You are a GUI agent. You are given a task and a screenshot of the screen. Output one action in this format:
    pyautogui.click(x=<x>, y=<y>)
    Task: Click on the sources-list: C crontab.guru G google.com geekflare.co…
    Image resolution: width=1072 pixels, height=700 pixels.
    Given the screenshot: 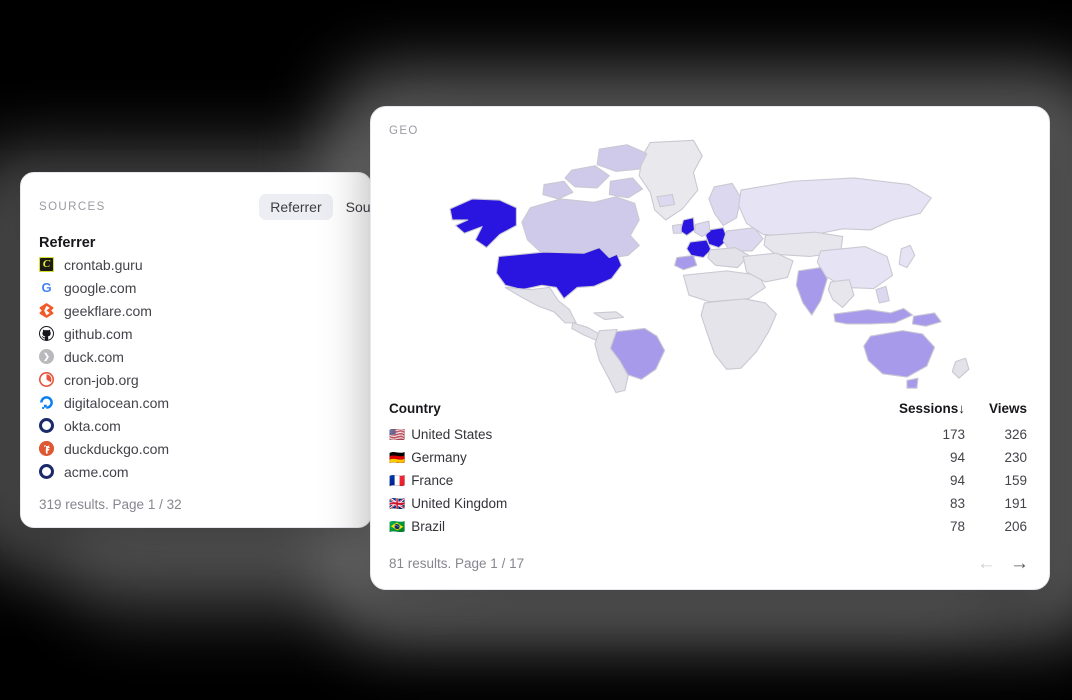 What is the action you would take?
    pyautogui.click(x=196, y=368)
    